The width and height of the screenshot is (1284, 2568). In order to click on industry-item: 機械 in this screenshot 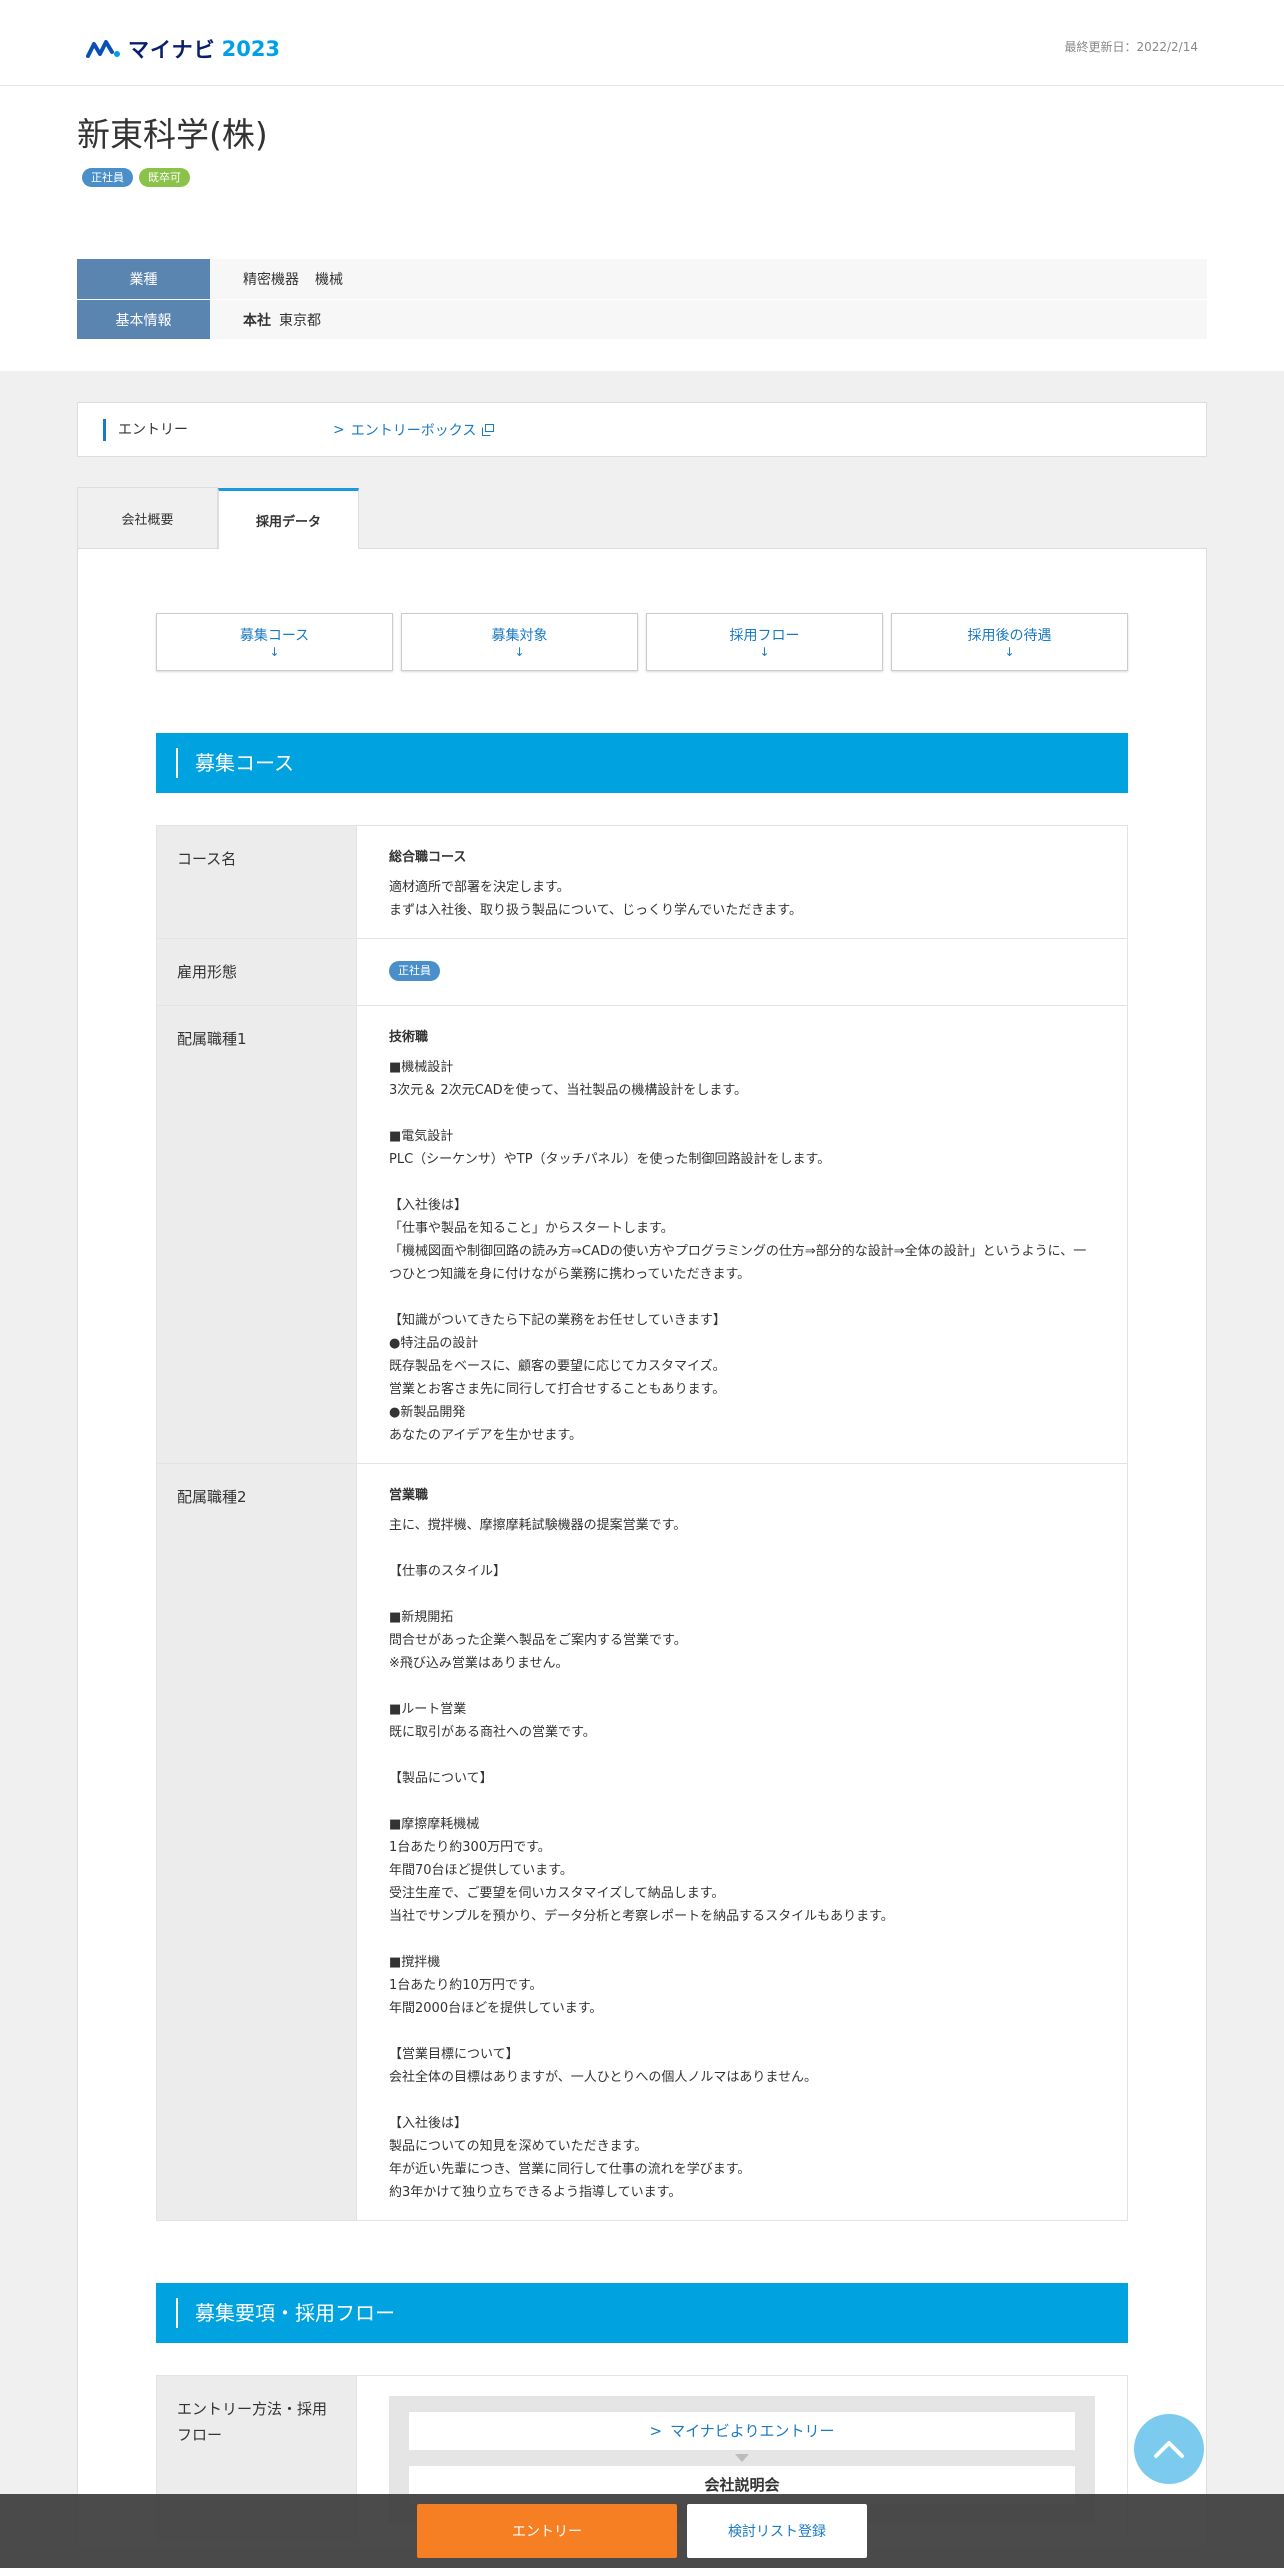, I will do `click(329, 280)`.